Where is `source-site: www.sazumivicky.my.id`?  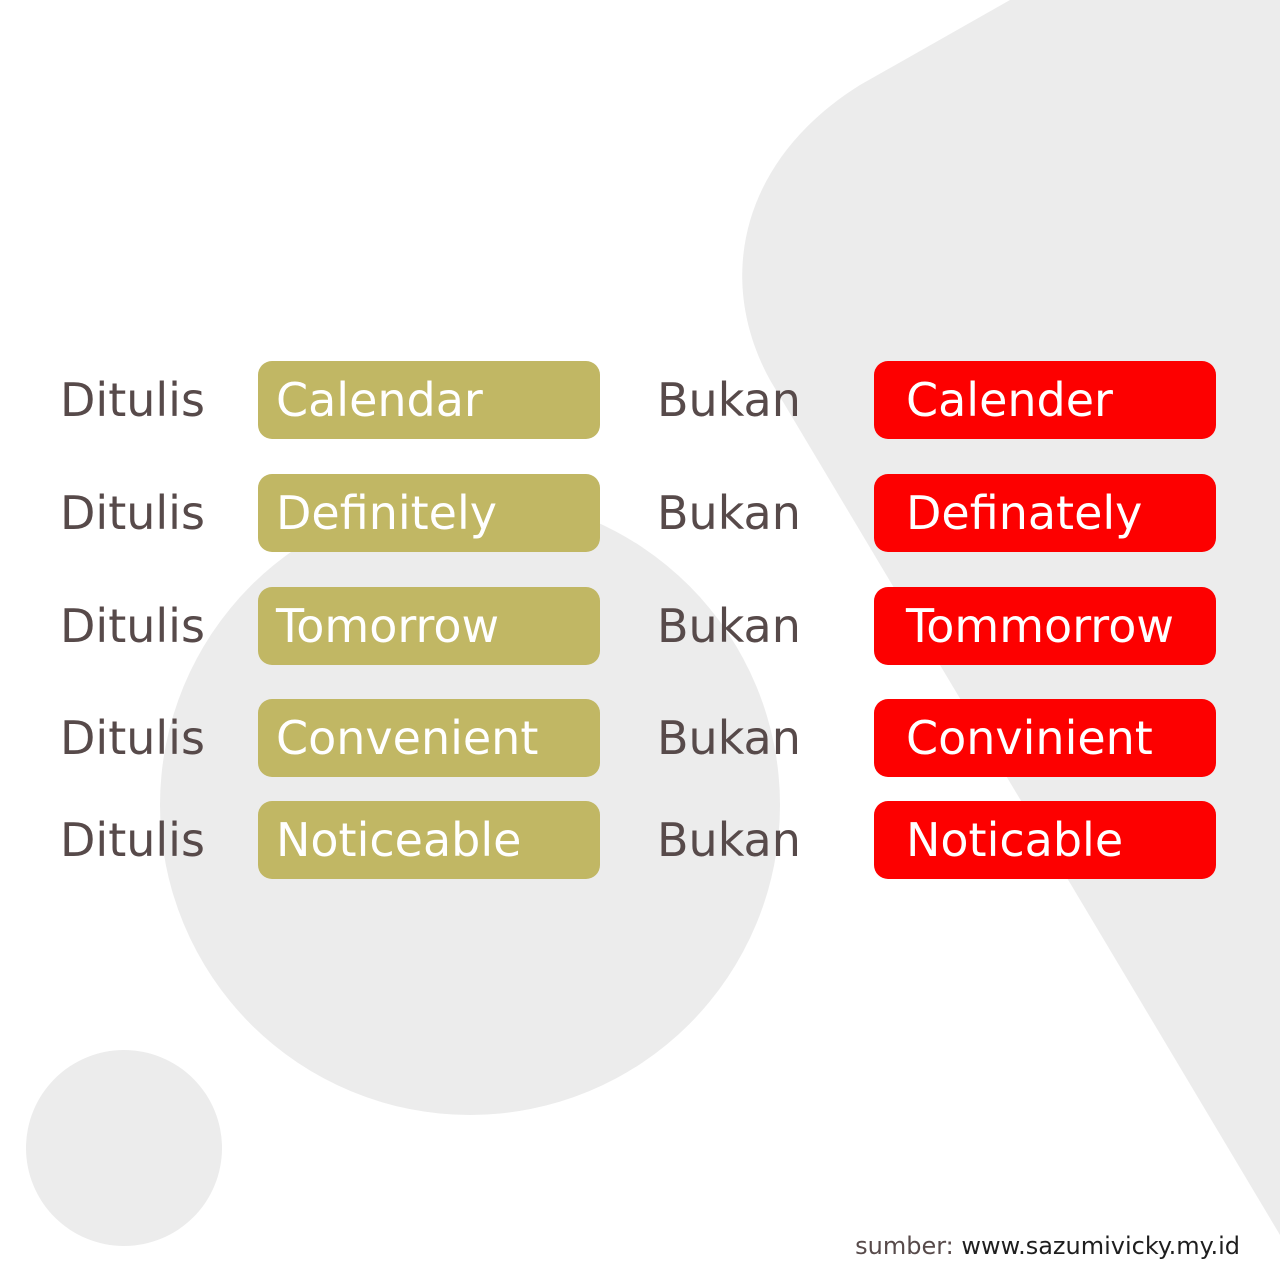 source-site: www.sazumivicky.my.id is located at coordinates (1100, 1246).